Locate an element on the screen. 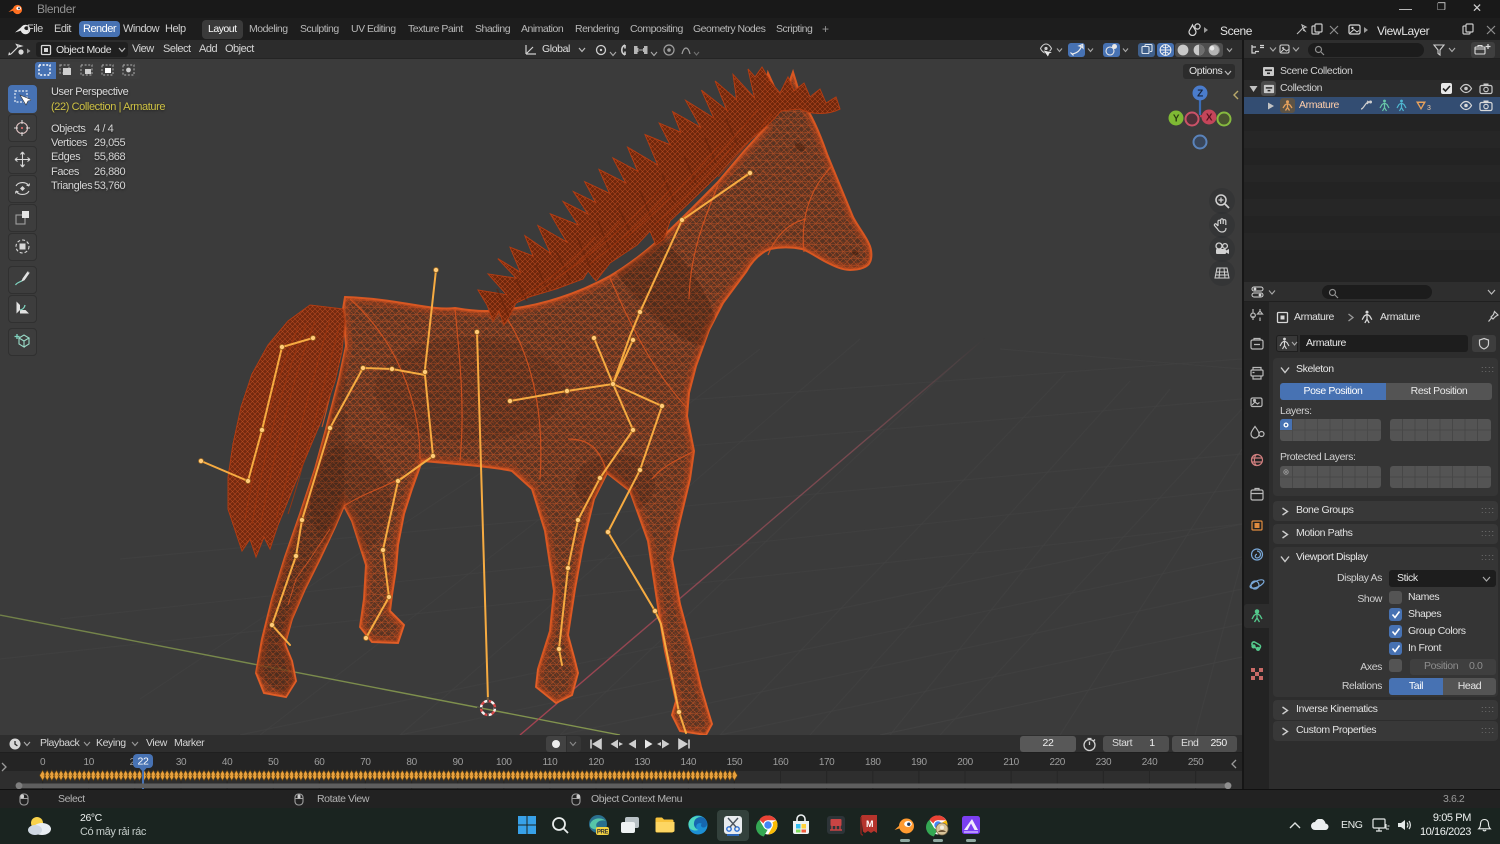 The height and width of the screenshot is (844, 1500). svg-text: 30 is located at coordinates (181, 762).